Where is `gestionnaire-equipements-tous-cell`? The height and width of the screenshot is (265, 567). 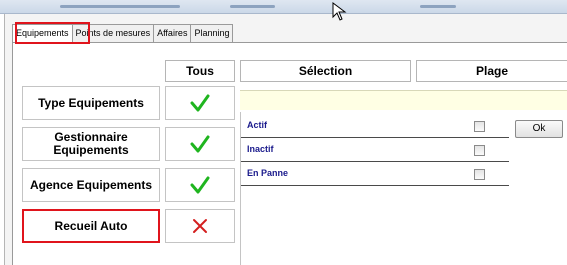 gestionnaire-equipements-tous-cell is located at coordinates (200, 144).